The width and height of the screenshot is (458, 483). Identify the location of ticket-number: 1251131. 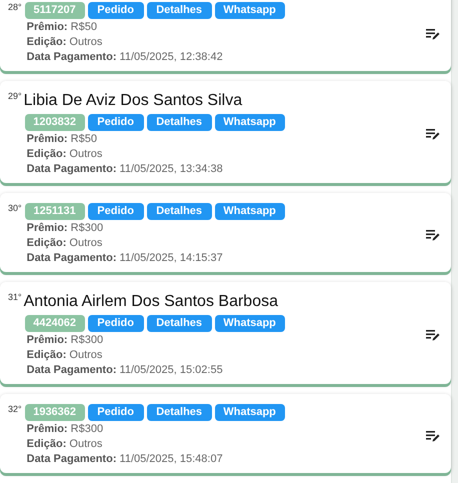
(54, 211).